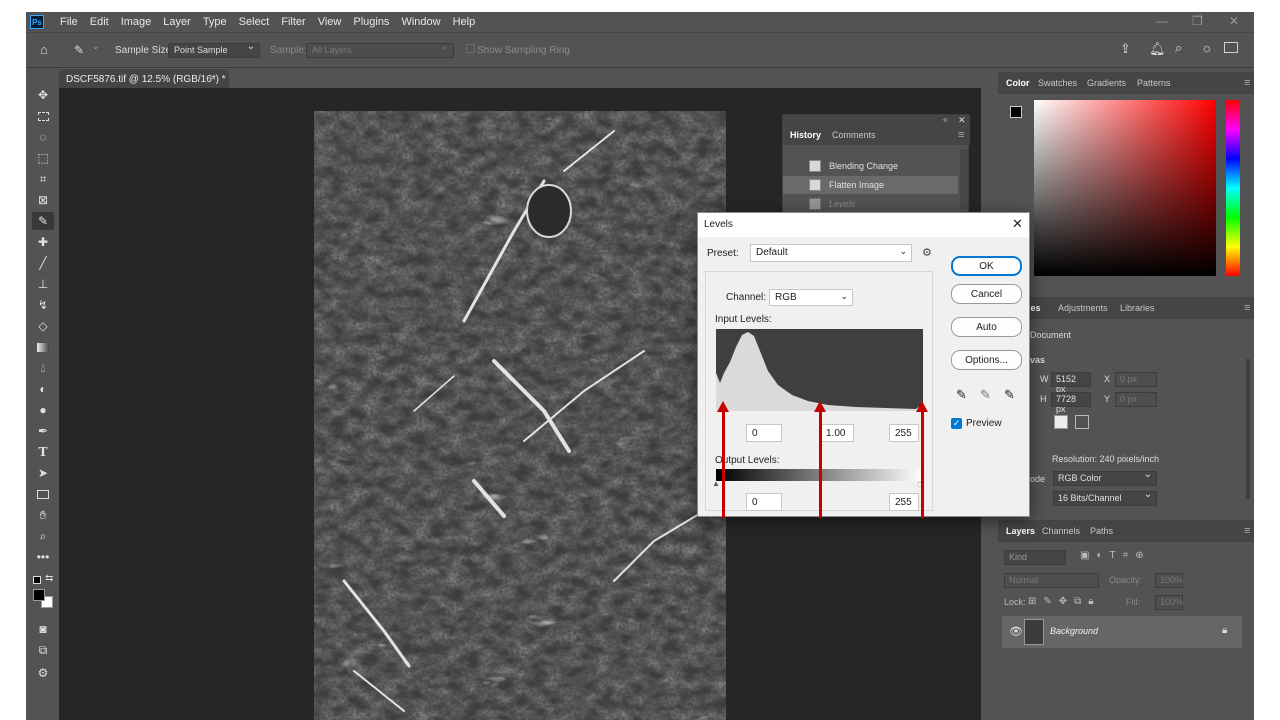 Image resolution: width=1280 pixels, height=720 pixels. What do you see at coordinates (214, 49) in the screenshot?
I see `sample-size-select: Point Sample` at bounding box center [214, 49].